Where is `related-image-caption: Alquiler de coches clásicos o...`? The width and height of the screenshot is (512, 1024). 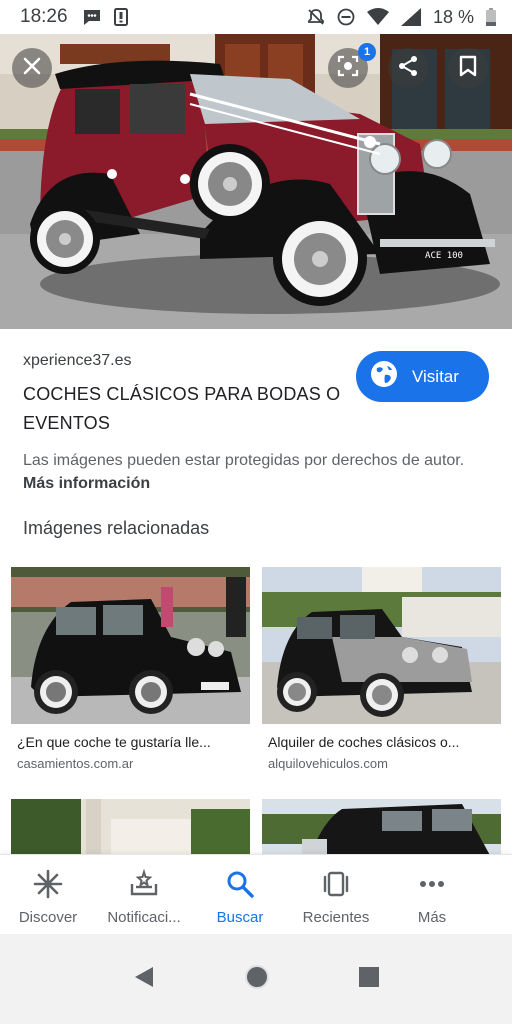
related-image-caption: Alquiler de coches clásicos o... is located at coordinates (364, 742).